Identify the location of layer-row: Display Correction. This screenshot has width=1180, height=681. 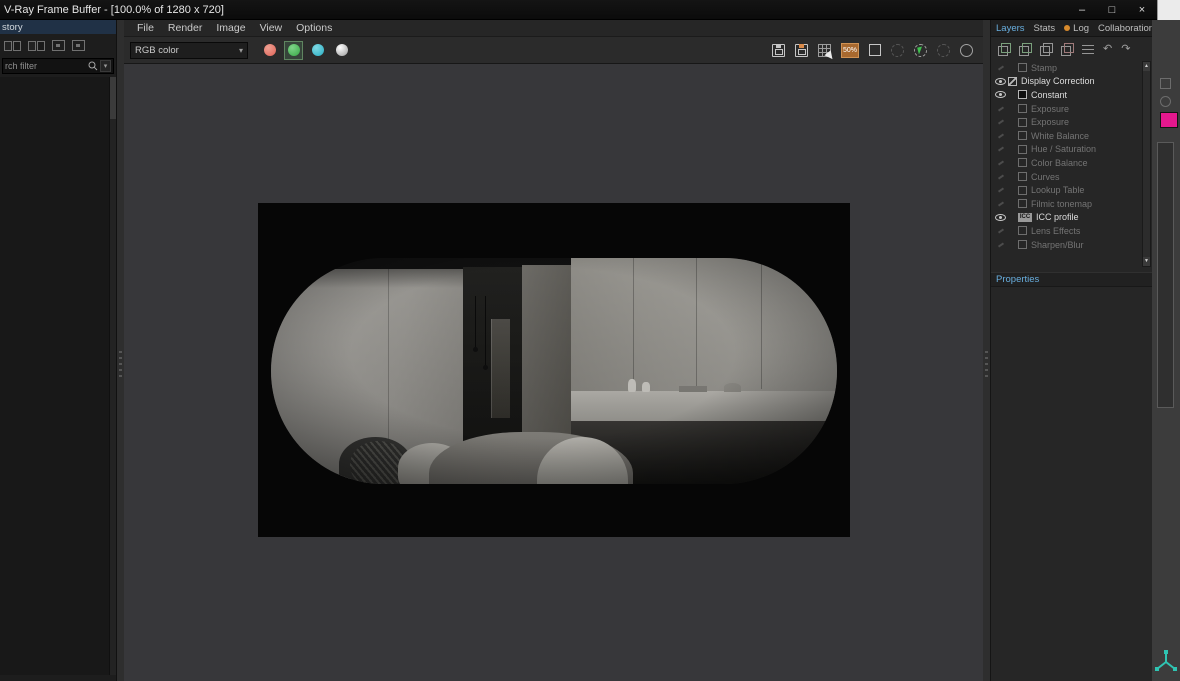
(1066, 82).